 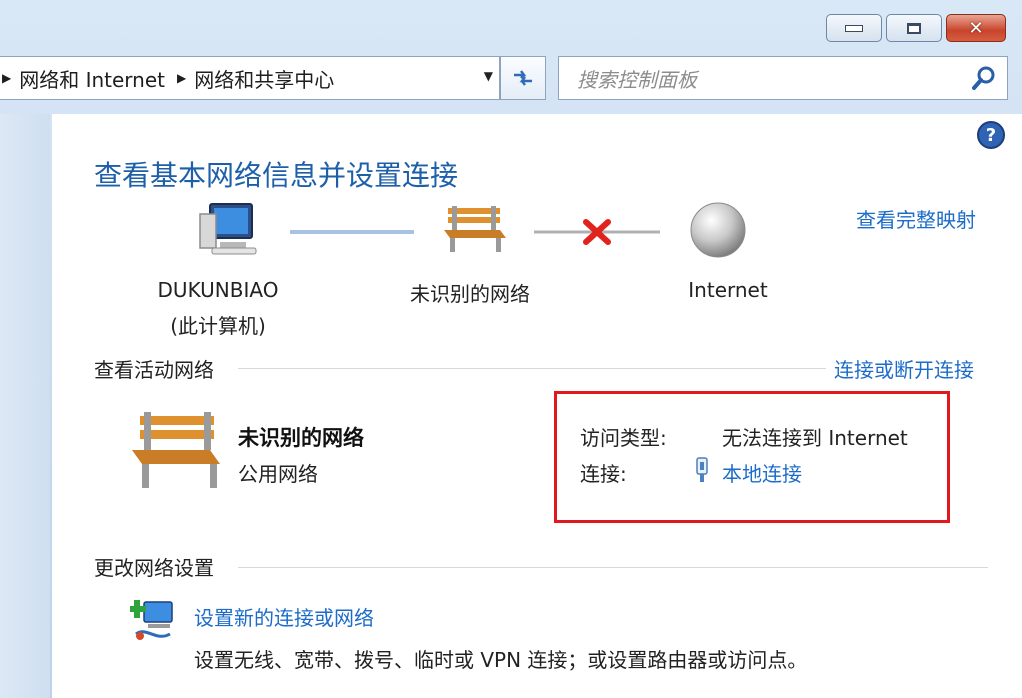 I want to click on setup-connection-description: 设置无线、宽带、拨号、临时或 VPN 连接；或设置路由器或访问点。, so click(x=501, y=660).